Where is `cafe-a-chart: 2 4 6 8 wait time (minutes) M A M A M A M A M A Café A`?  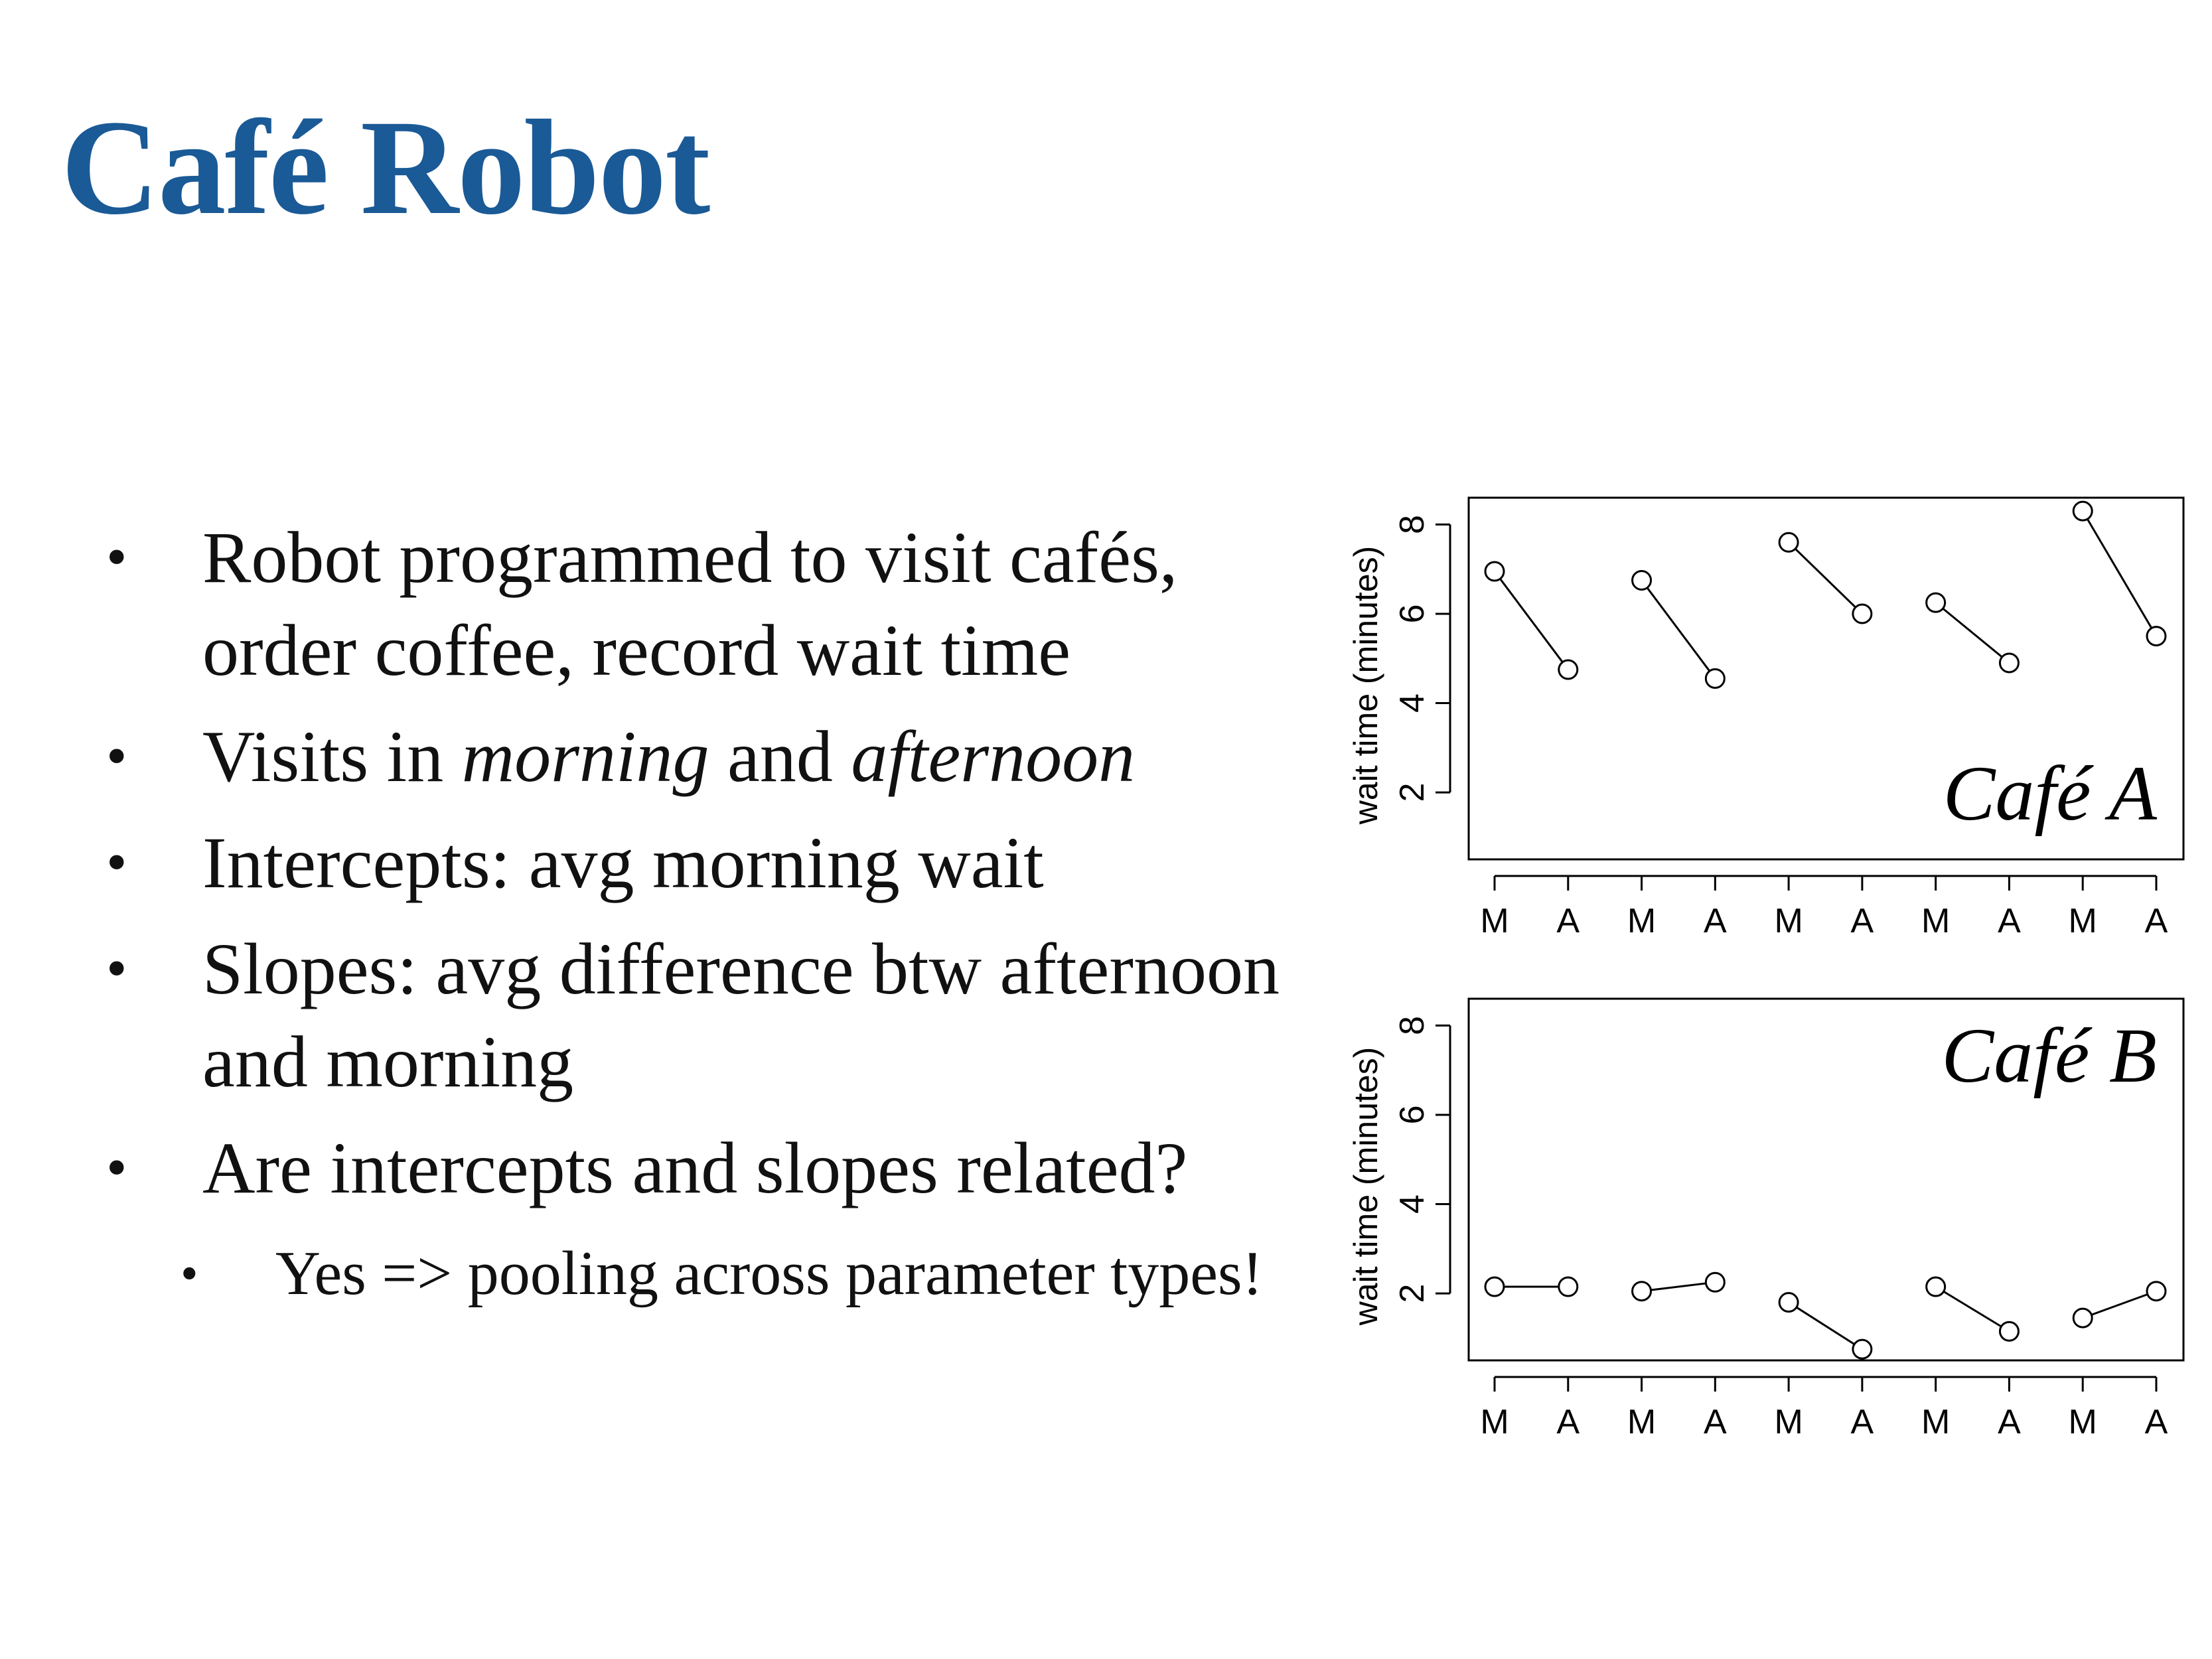
cafe-a-chart: 2 4 6 8 wait time (minutes) M A M A M A M A M A Café A is located at coordinates (1766, 718).